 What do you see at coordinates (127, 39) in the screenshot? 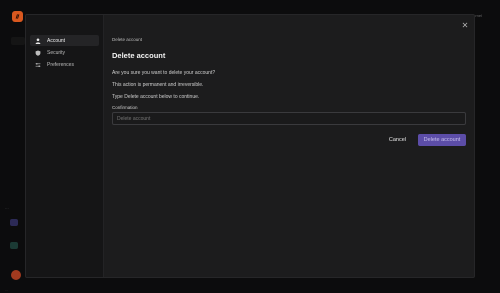
I see `breadcrumb: Delete account` at bounding box center [127, 39].